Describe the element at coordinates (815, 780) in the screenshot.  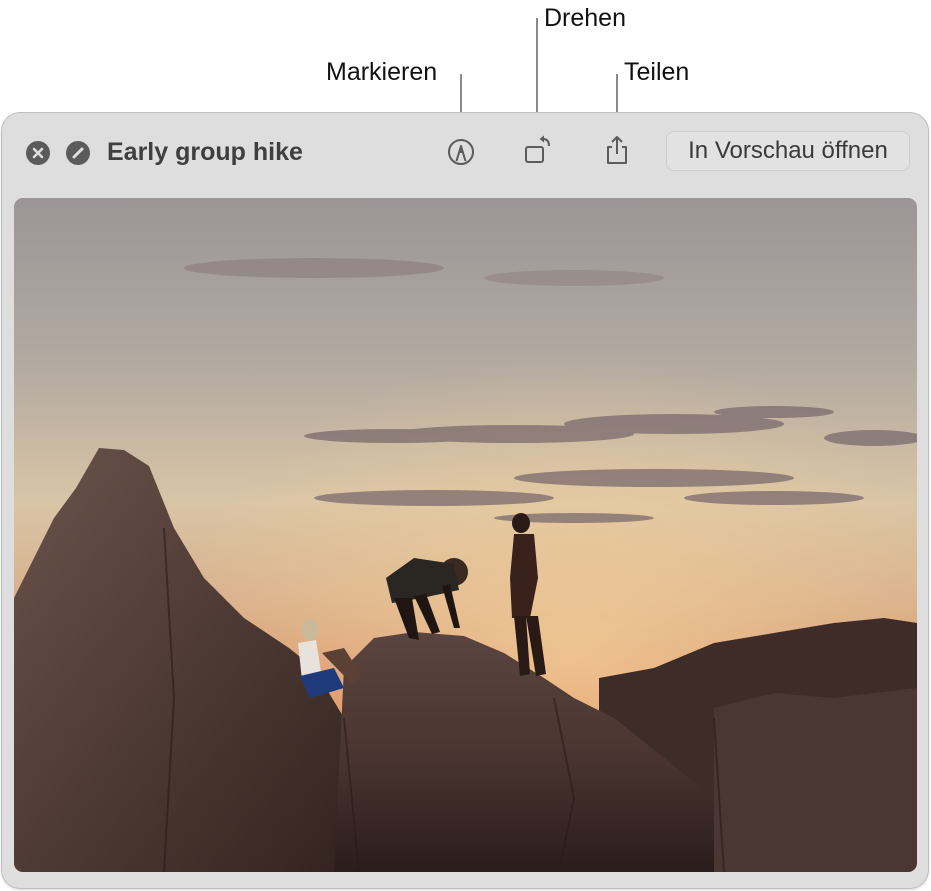
I see `rock-right-foreground` at that location.